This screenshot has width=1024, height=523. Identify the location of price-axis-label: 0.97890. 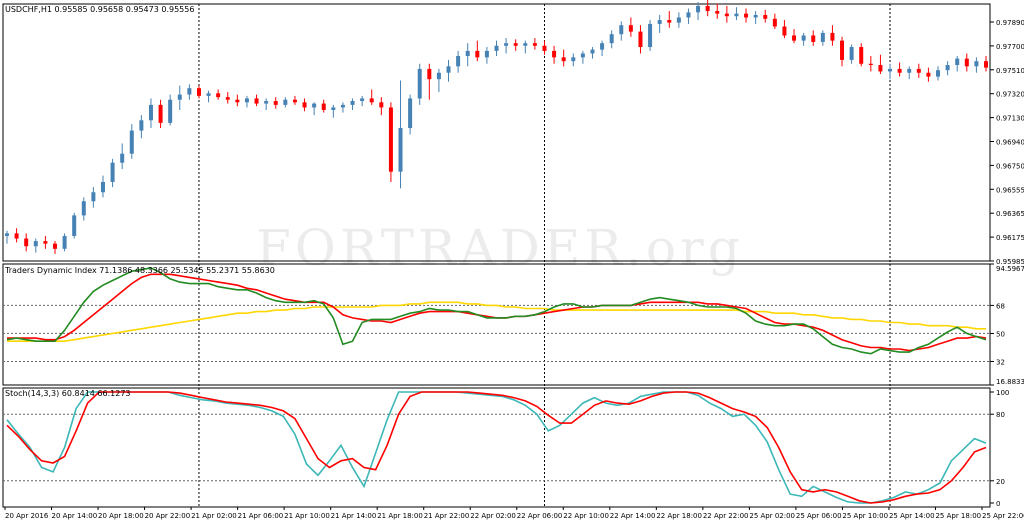
(1010, 23).